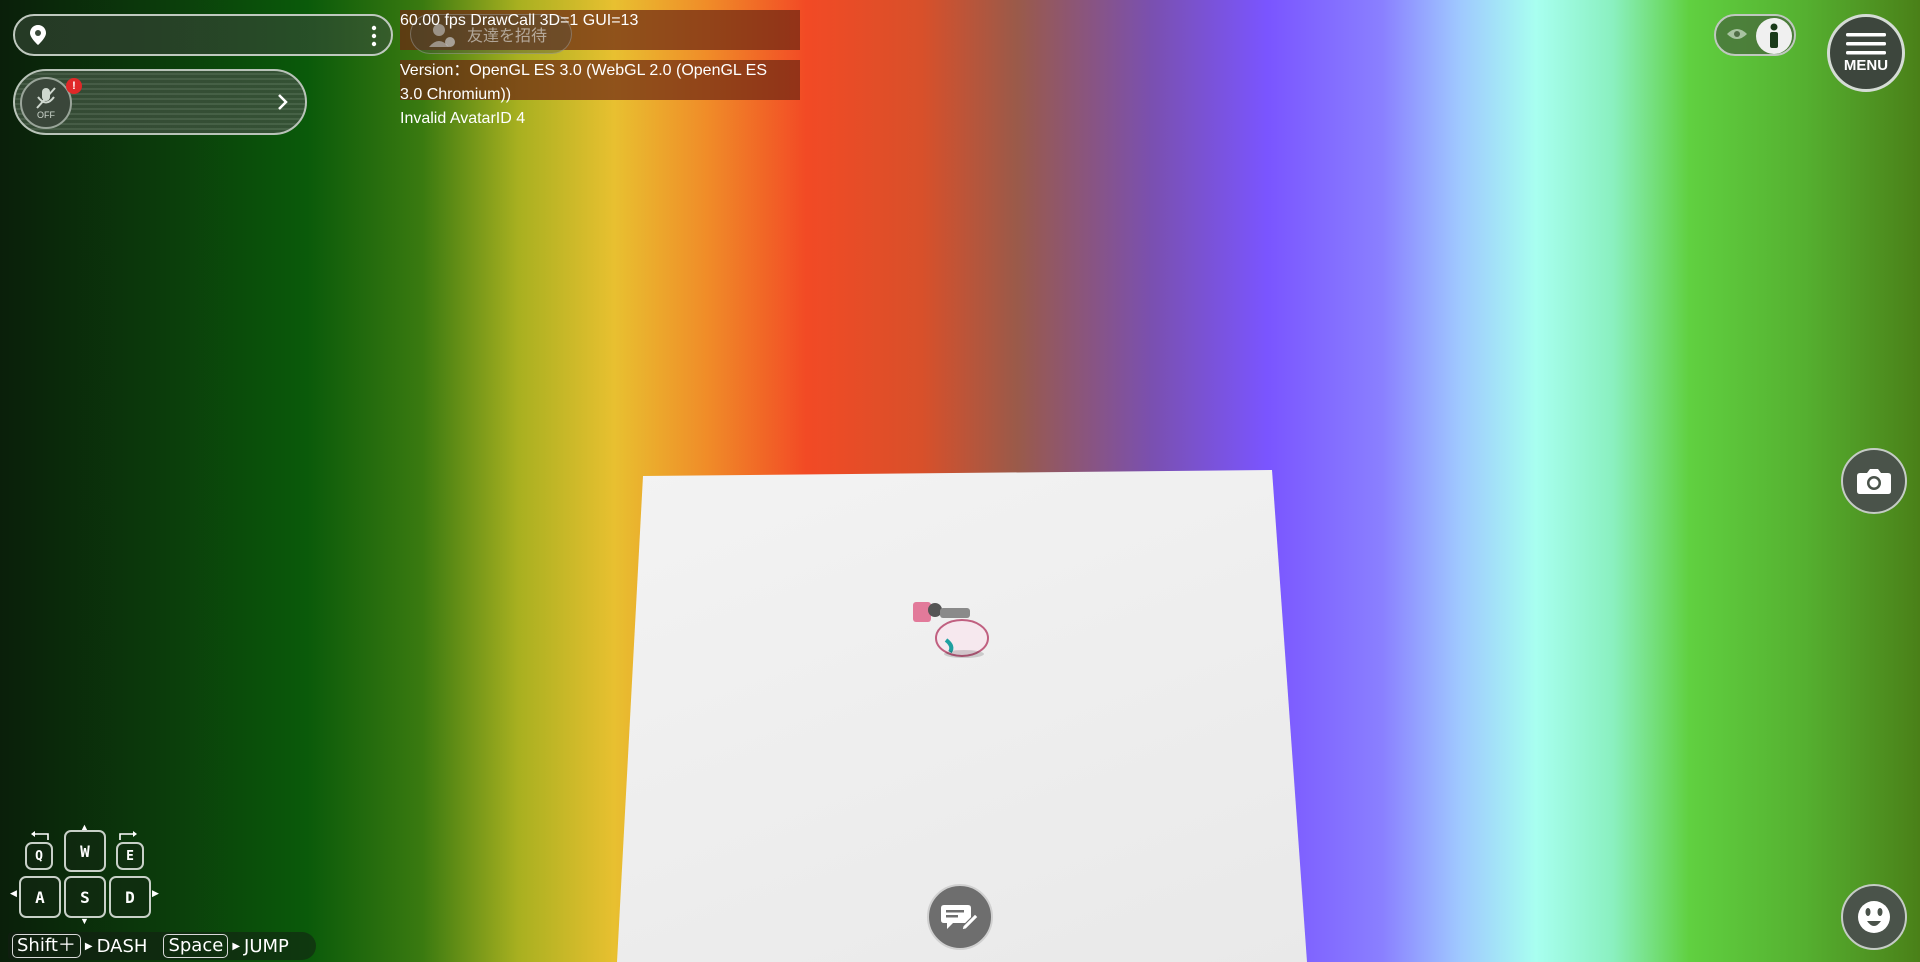  Describe the element at coordinates (40, 897) in the screenshot. I see `key-a: A` at that location.